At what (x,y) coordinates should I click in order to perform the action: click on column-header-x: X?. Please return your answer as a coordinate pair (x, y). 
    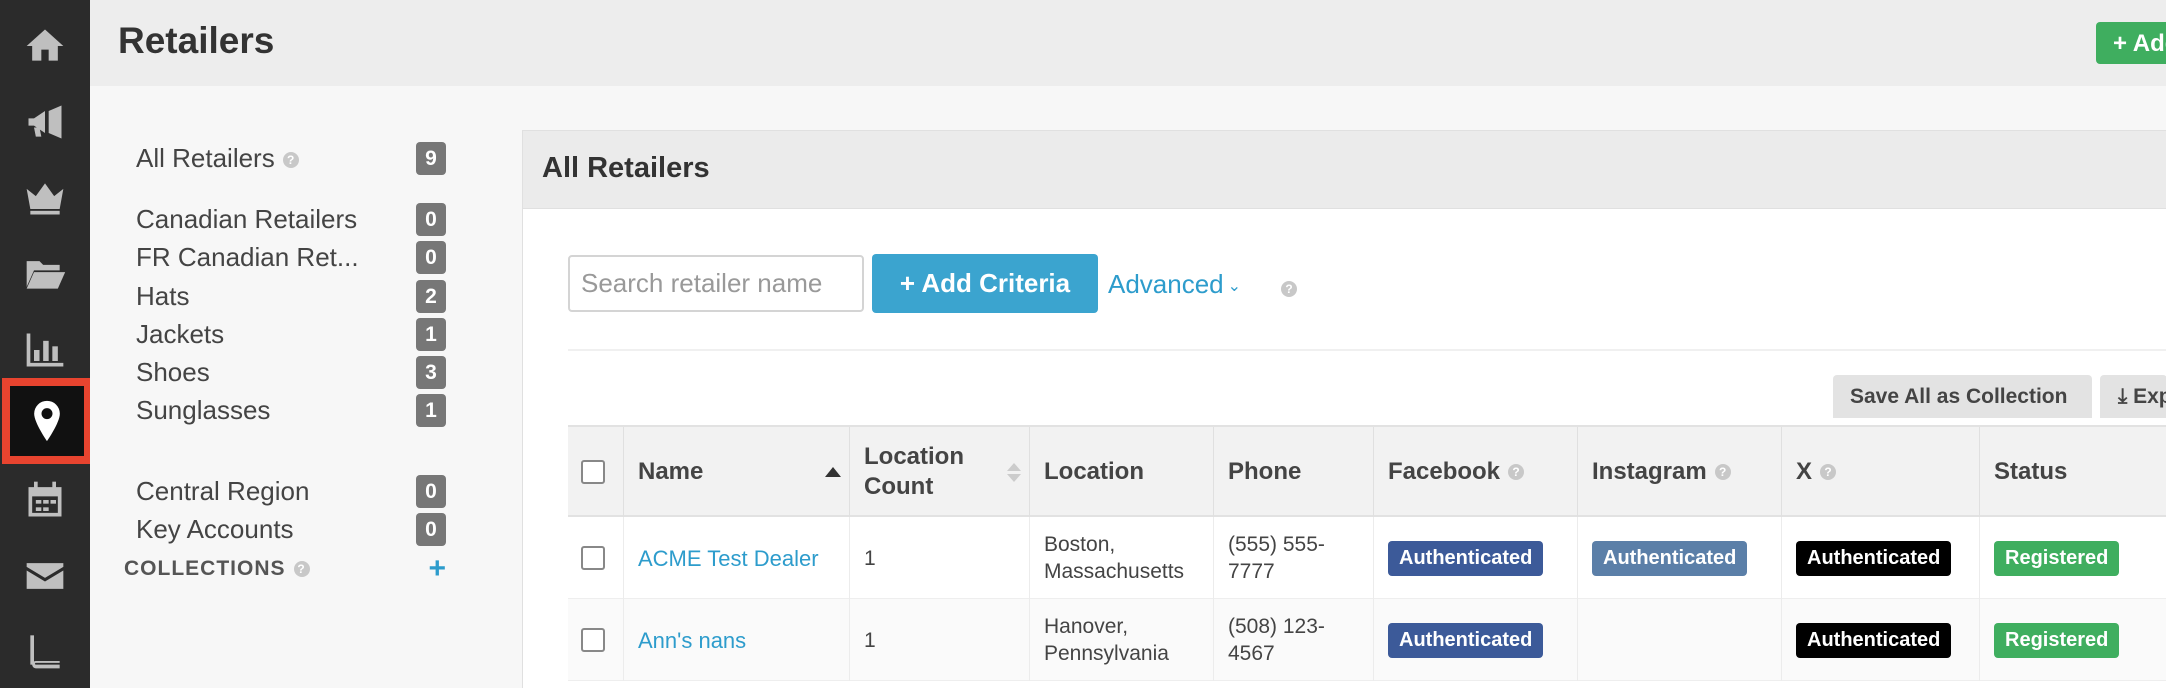
    Looking at the image, I should click on (1881, 472).